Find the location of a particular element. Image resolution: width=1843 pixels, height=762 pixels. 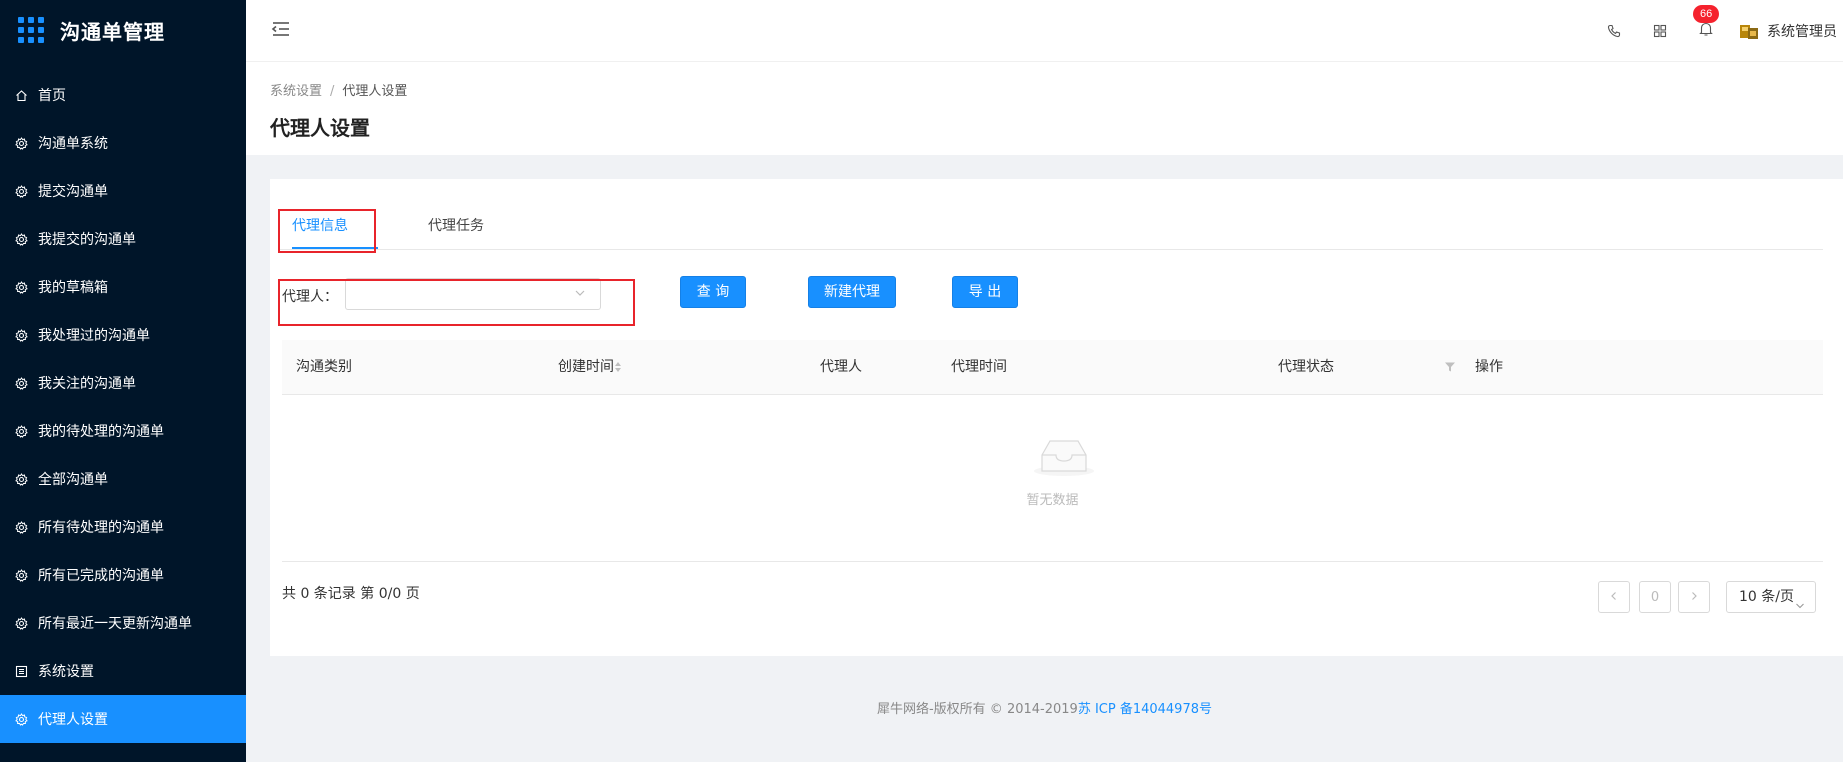

breadcrumb-parent: 系统设置 is located at coordinates (296, 91).